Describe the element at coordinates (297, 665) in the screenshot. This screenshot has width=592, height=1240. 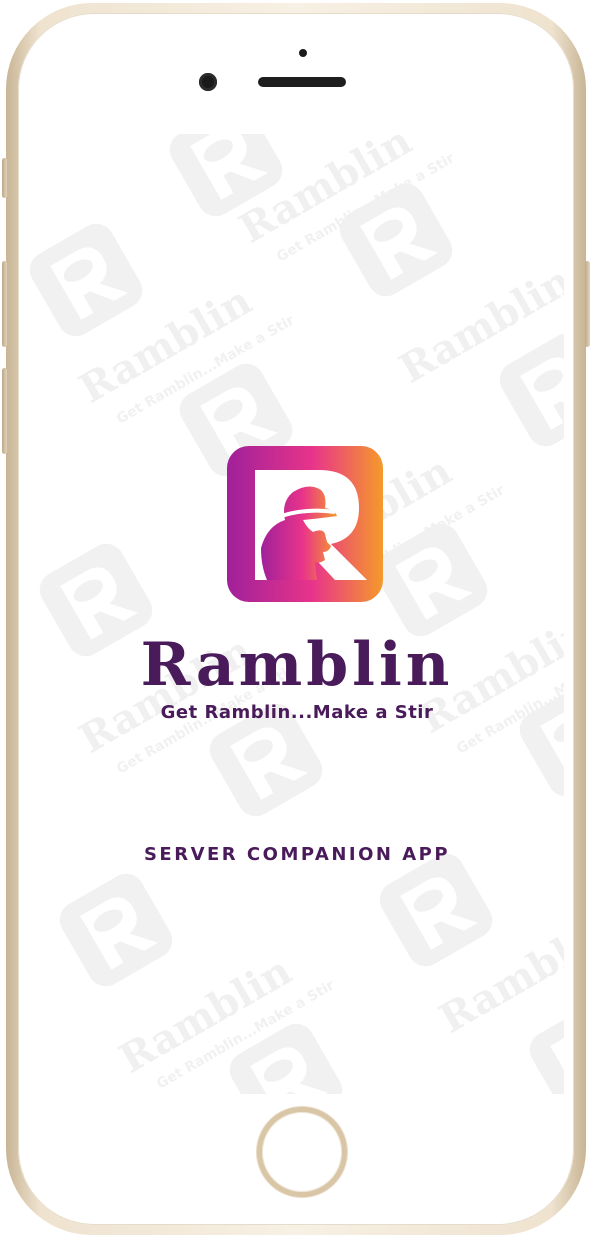
I see `app-name: Ramblin` at that location.